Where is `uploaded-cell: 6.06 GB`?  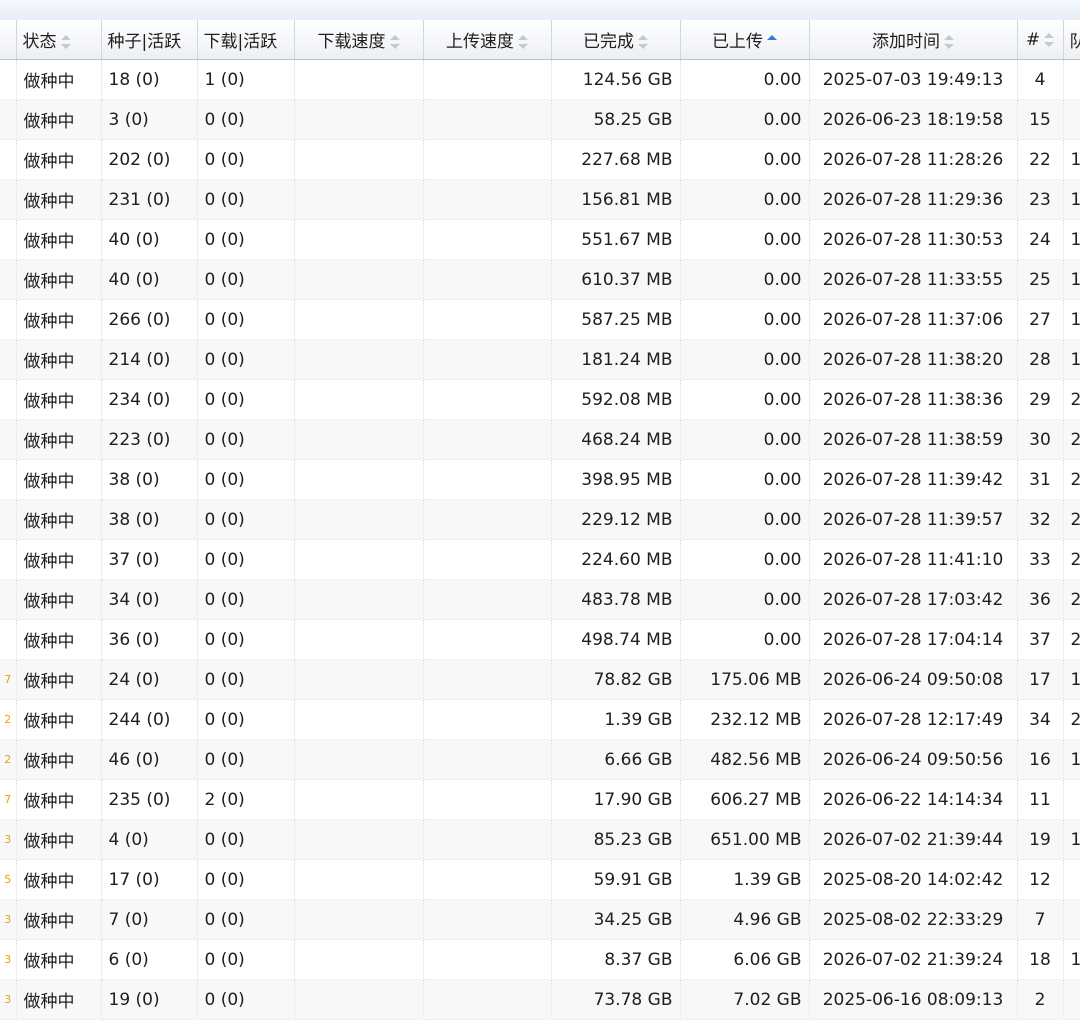 uploaded-cell: 6.06 GB is located at coordinates (745, 959).